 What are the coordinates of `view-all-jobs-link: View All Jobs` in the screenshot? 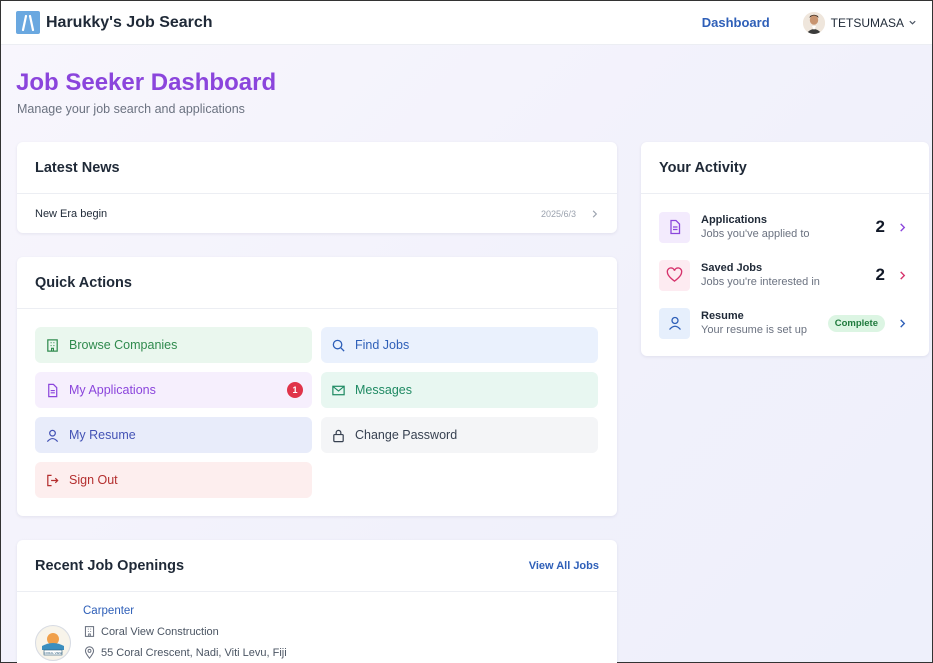 It's located at (564, 566).